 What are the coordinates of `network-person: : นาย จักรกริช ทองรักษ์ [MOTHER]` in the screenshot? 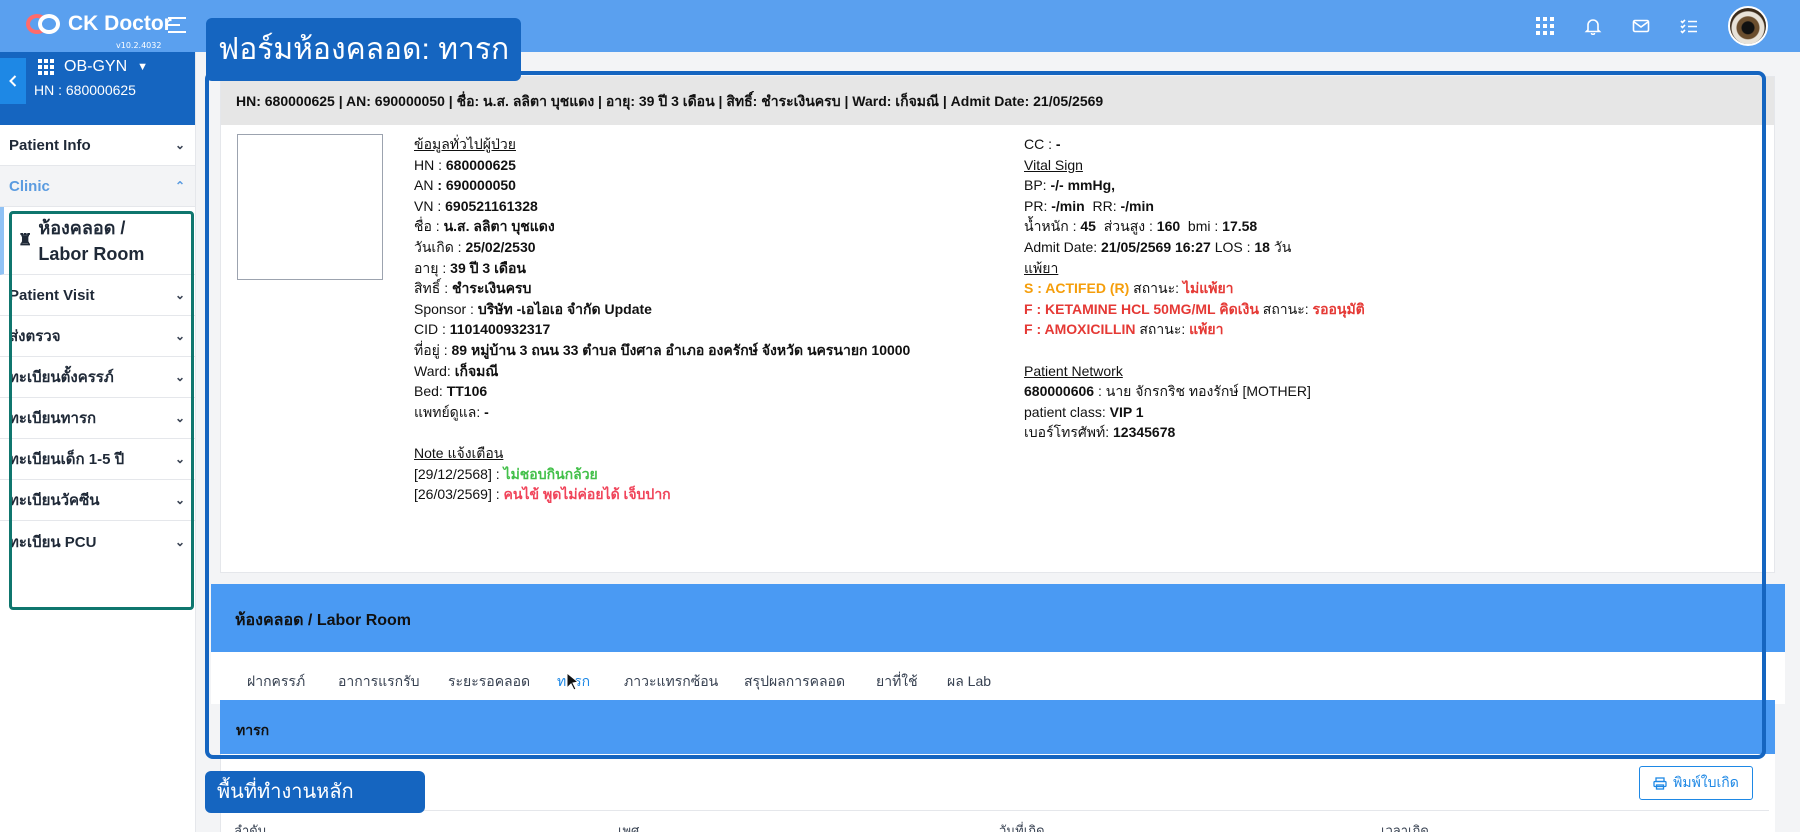 It's located at (1202, 391).